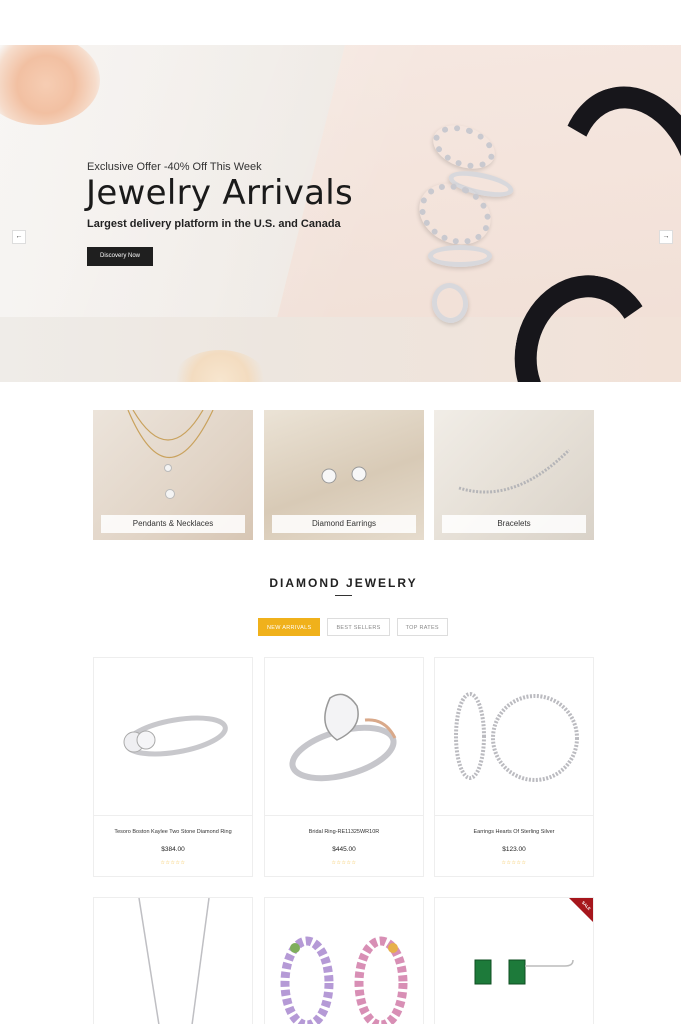  I want to click on ring-image, so click(460, 256).